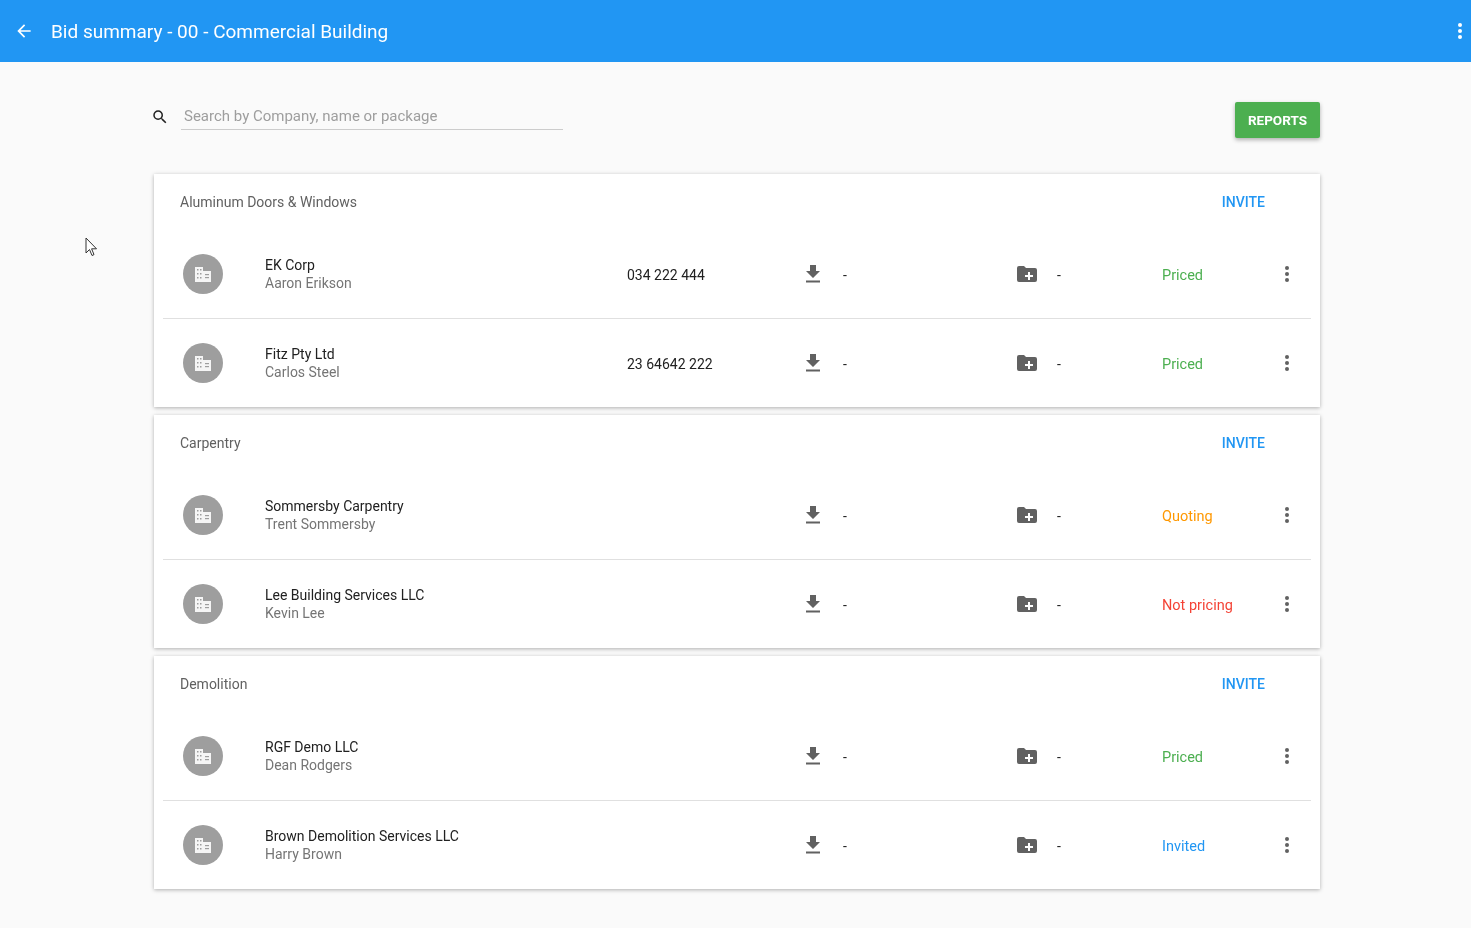  What do you see at coordinates (1184, 846) in the screenshot?
I see `bid-status: Invited` at bounding box center [1184, 846].